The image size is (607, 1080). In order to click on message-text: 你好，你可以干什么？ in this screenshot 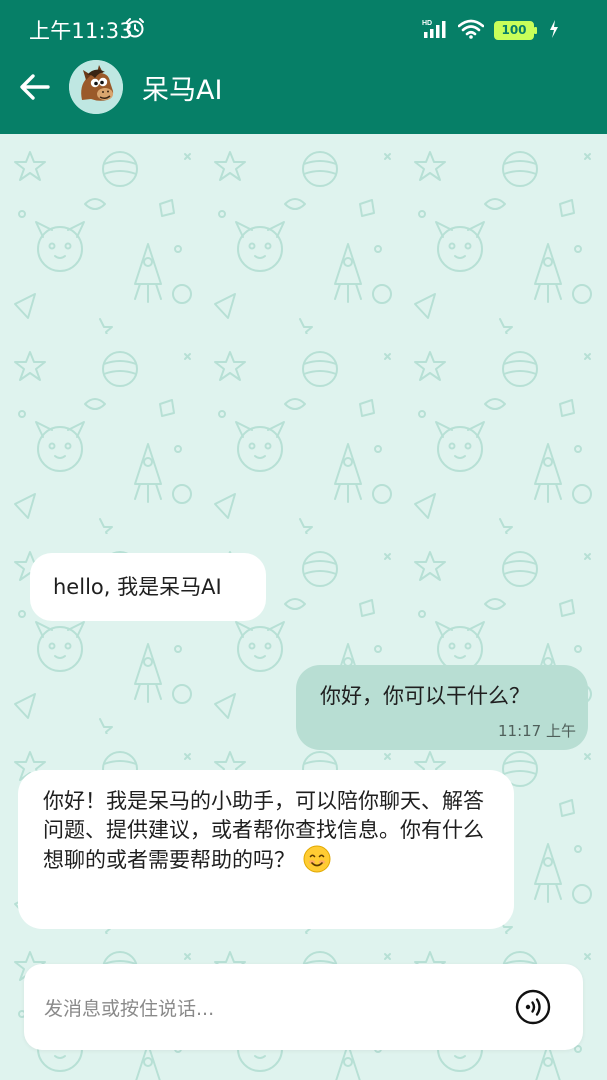, I will do `click(425, 696)`.